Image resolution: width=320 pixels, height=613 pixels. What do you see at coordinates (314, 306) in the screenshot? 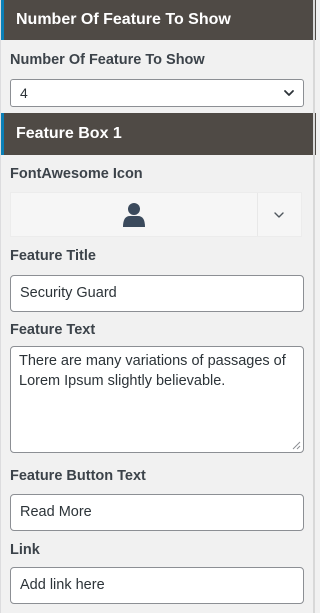
I see `scrollbar-edge` at bounding box center [314, 306].